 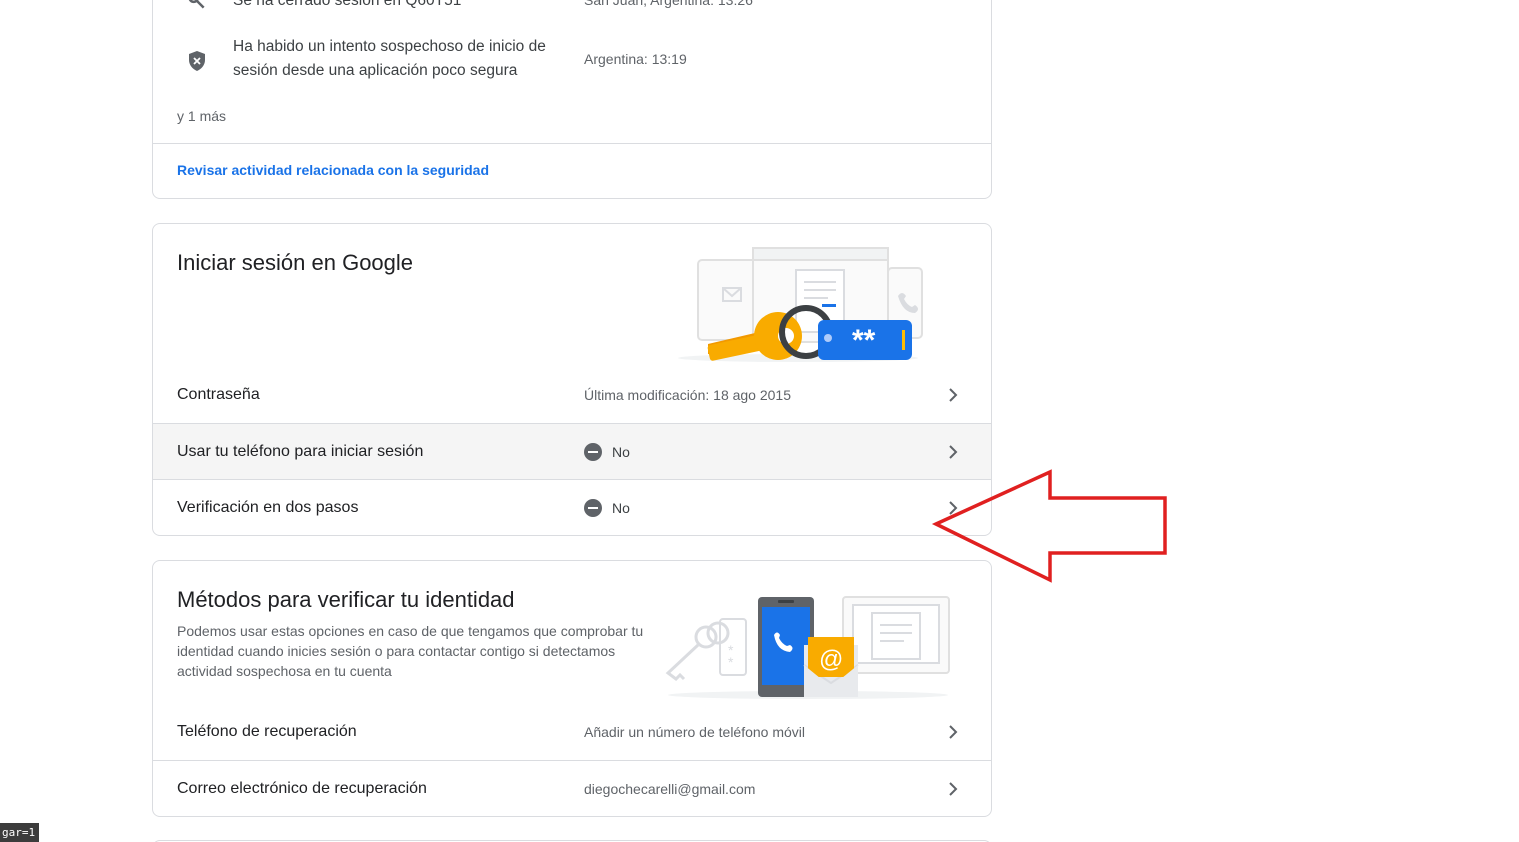 I want to click on row-label: Teléfono de recuperación, so click(x=267, y=731).